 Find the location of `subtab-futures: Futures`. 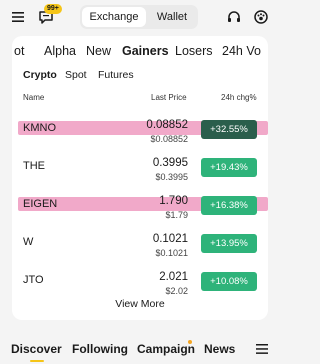

subtab-futures: Futures is located at coordinates (116, 75).